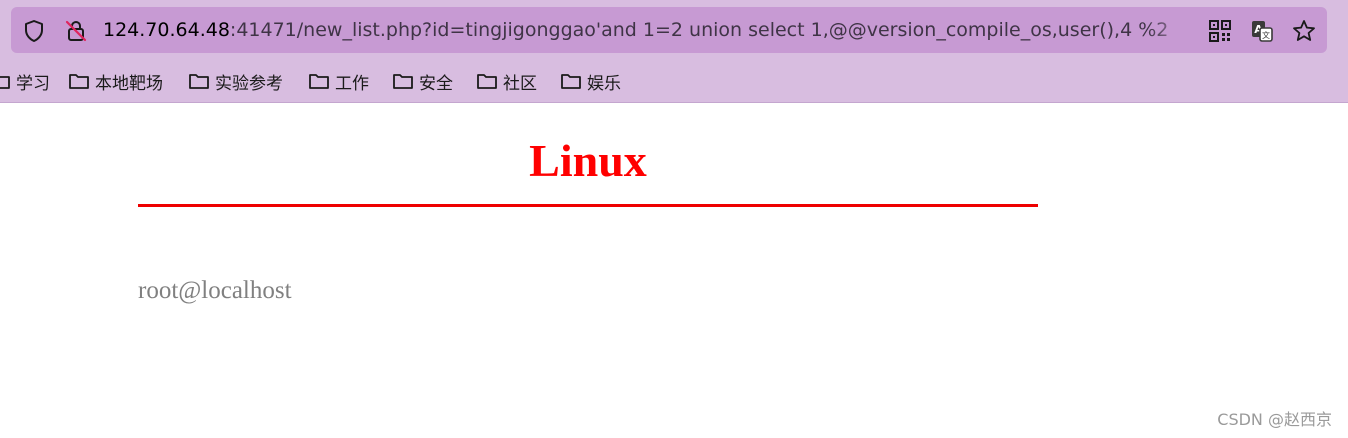 The height and width of the screenshot is (438, 1348). I want to click on page-title: Linux, so click(588, 160).